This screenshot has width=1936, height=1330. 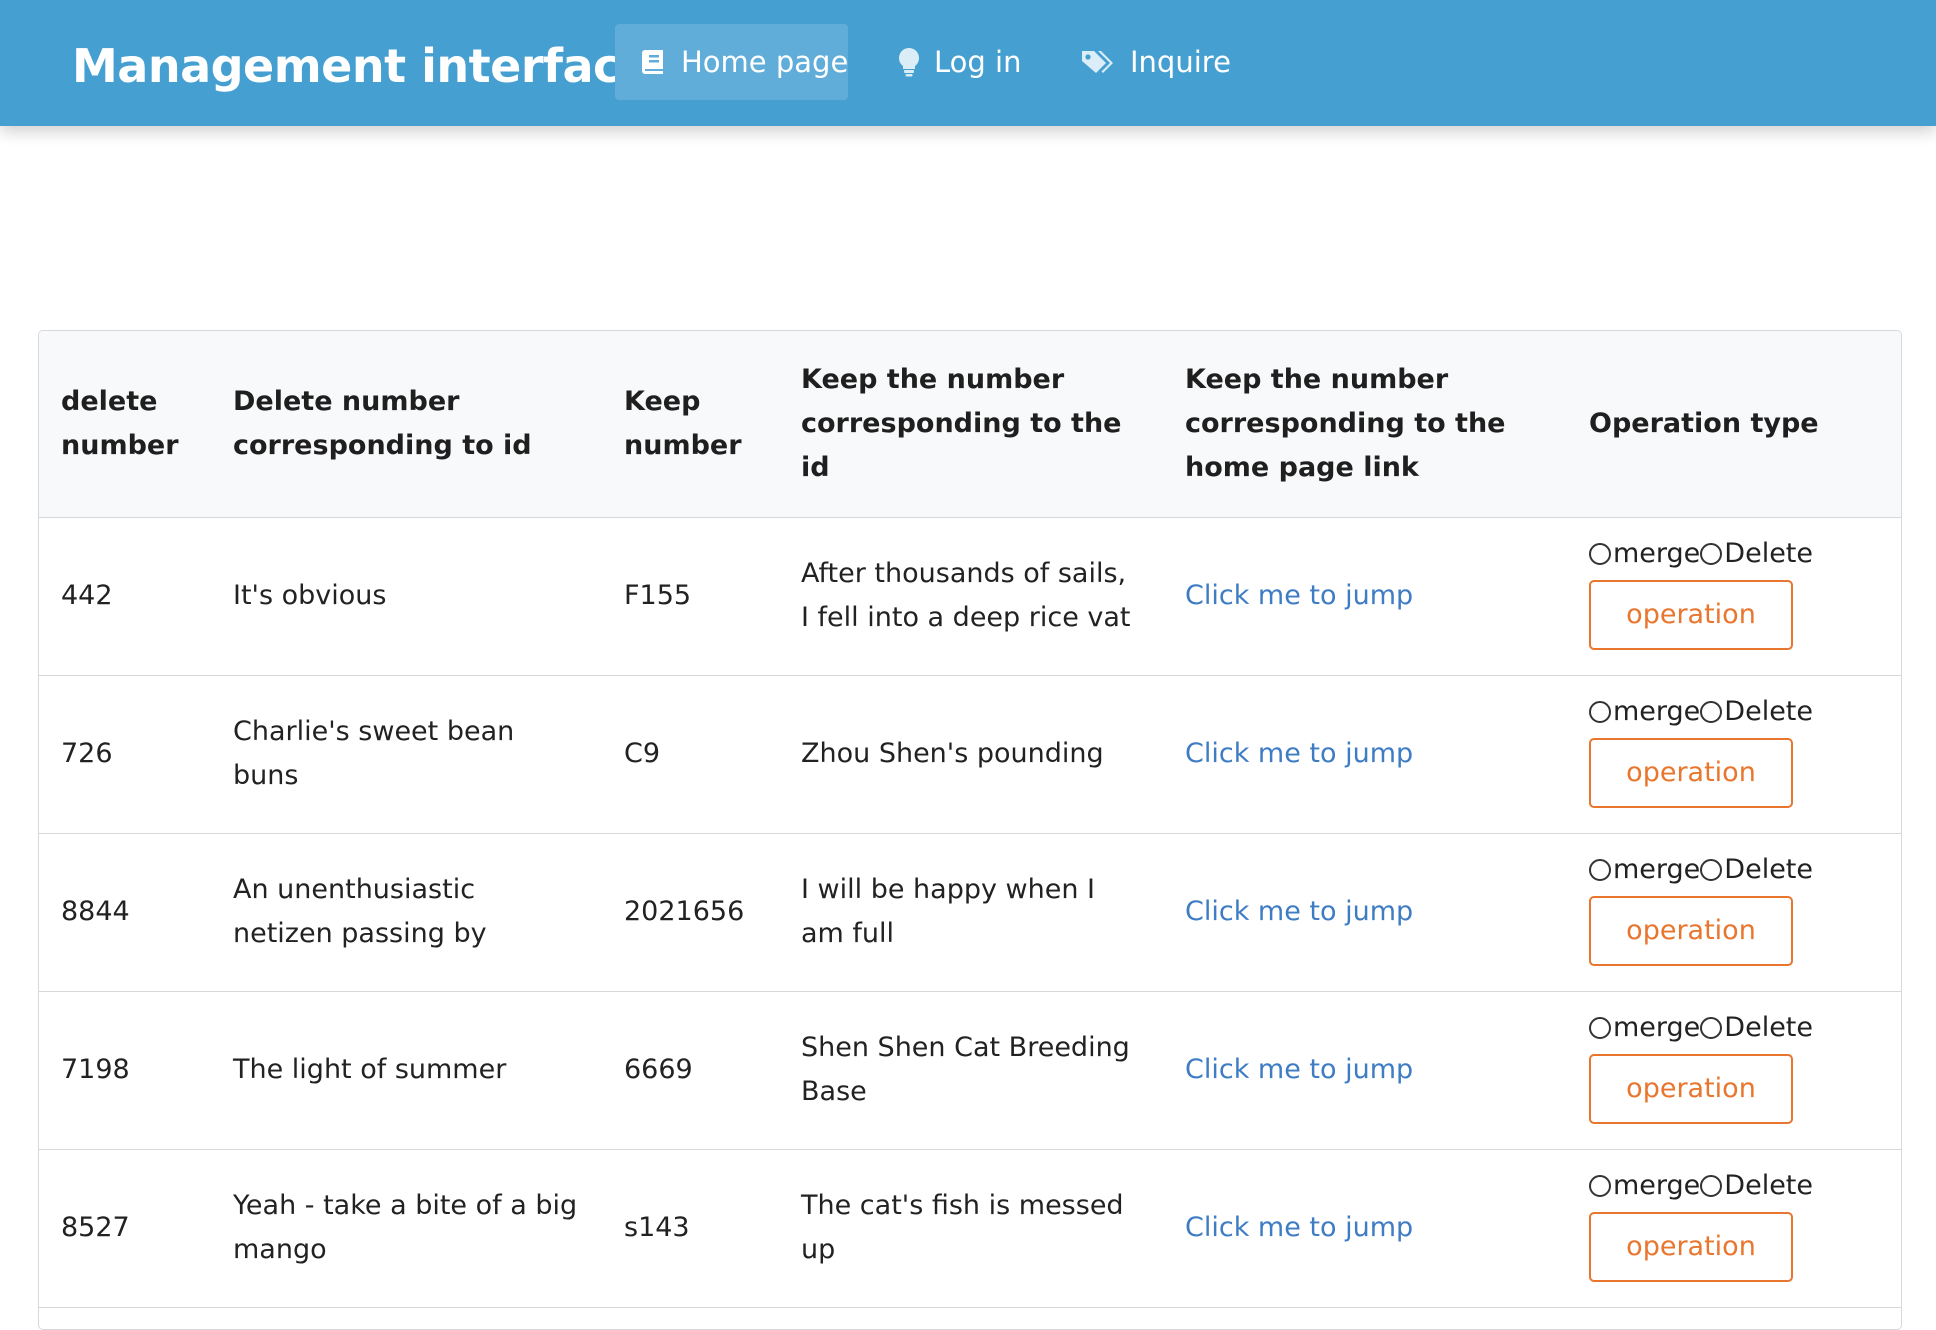 I want to click on lightbulb-icon, so click(x=909, y=62).